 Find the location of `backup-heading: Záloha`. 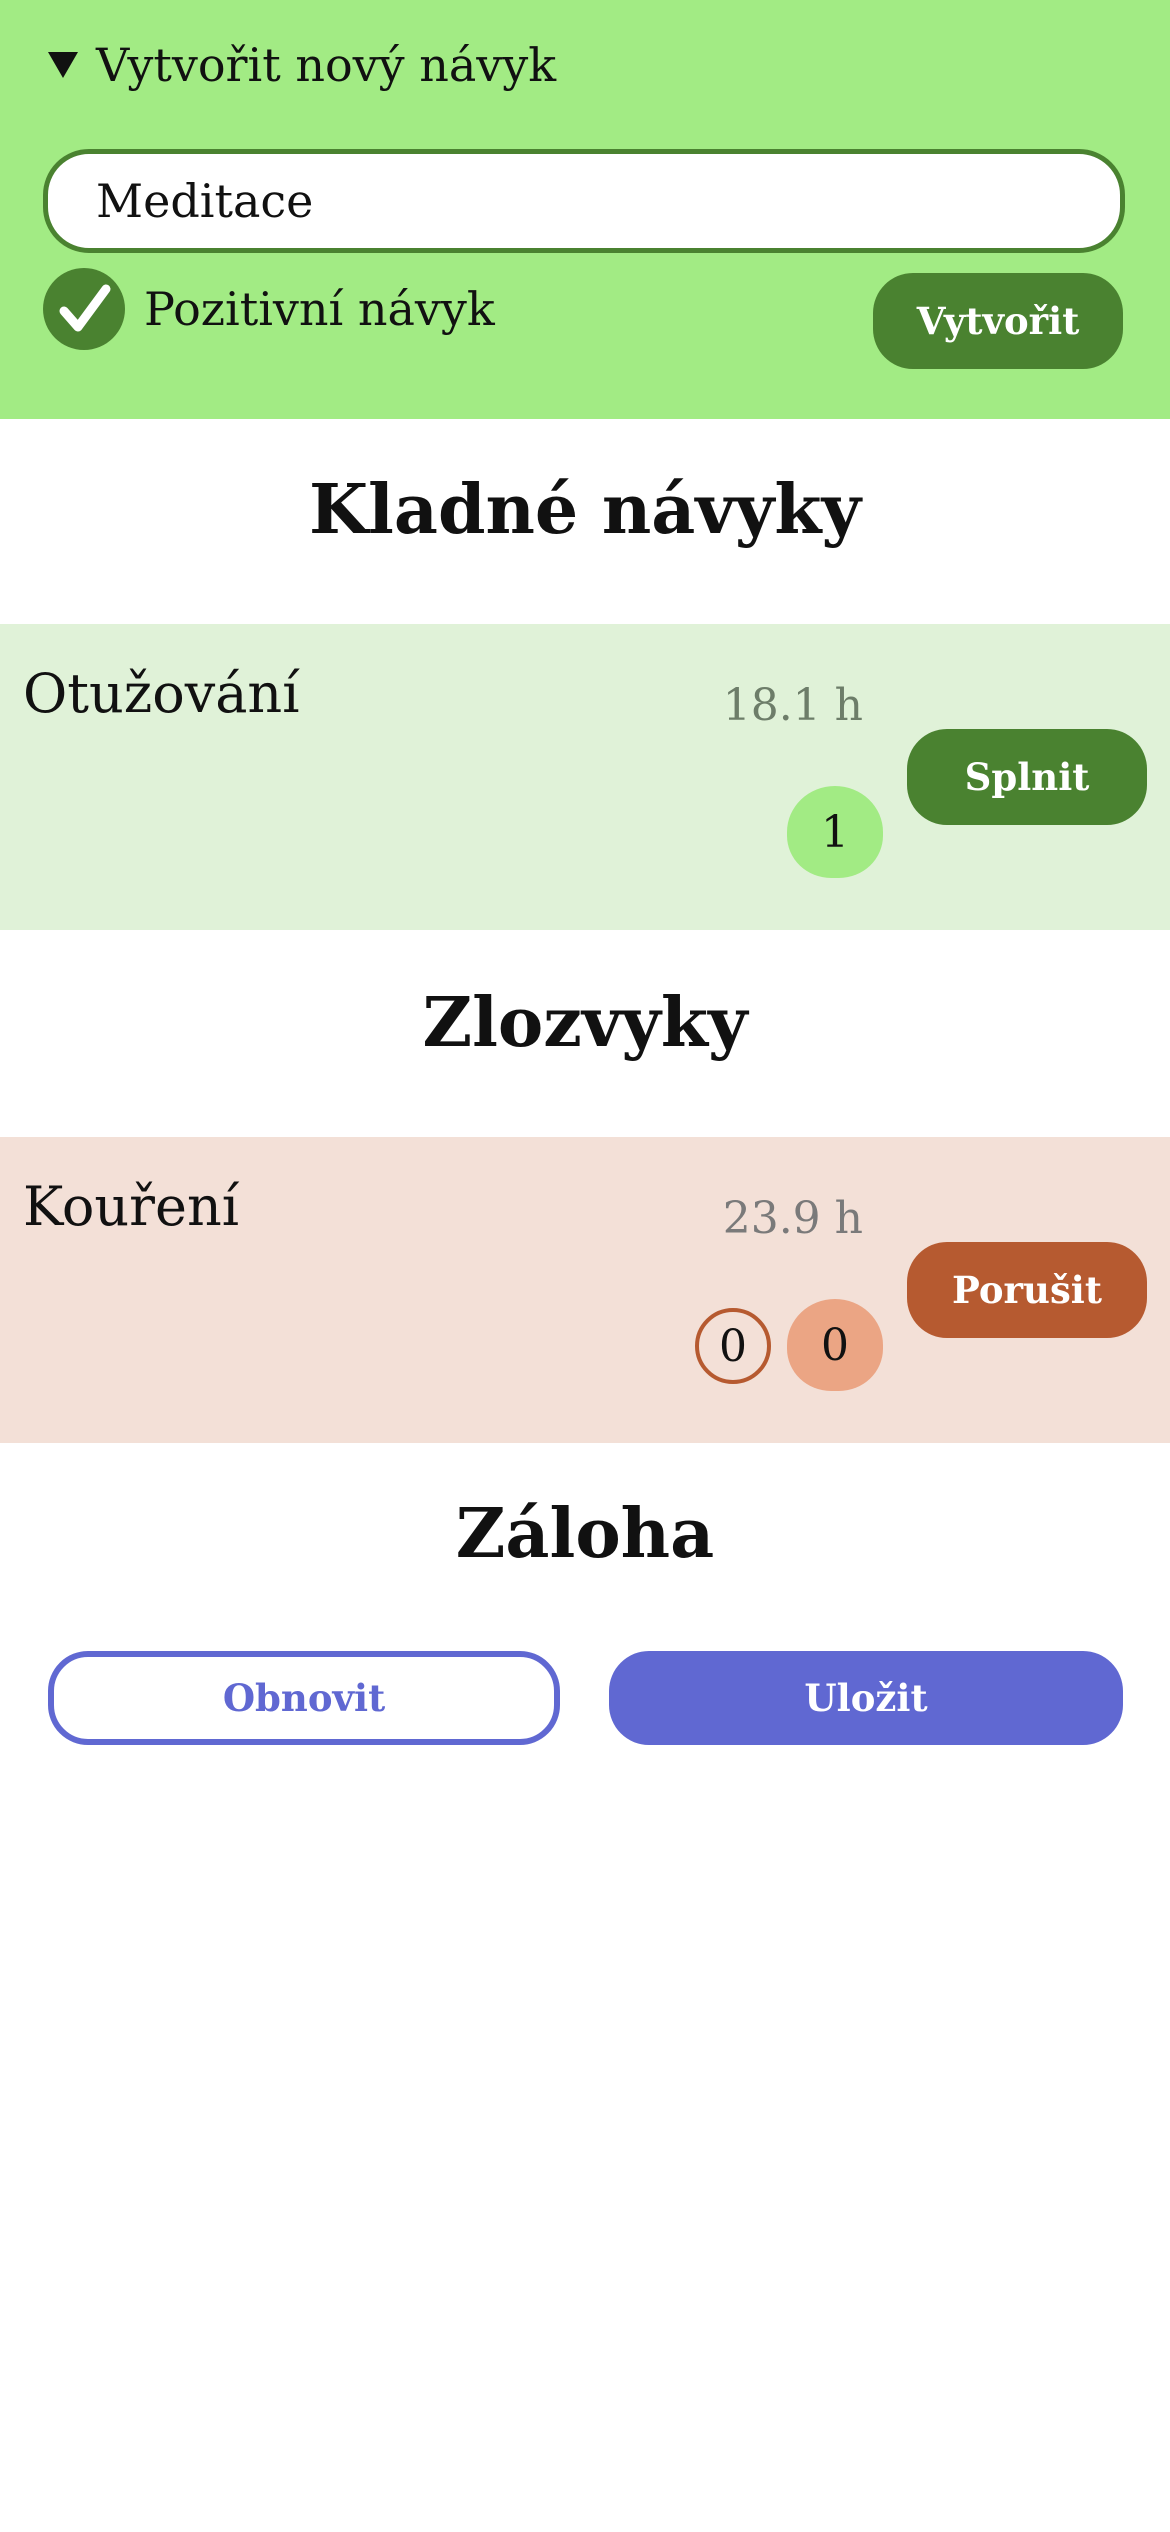

backup-heading: Záloha is located at coordinates (585, 1534).